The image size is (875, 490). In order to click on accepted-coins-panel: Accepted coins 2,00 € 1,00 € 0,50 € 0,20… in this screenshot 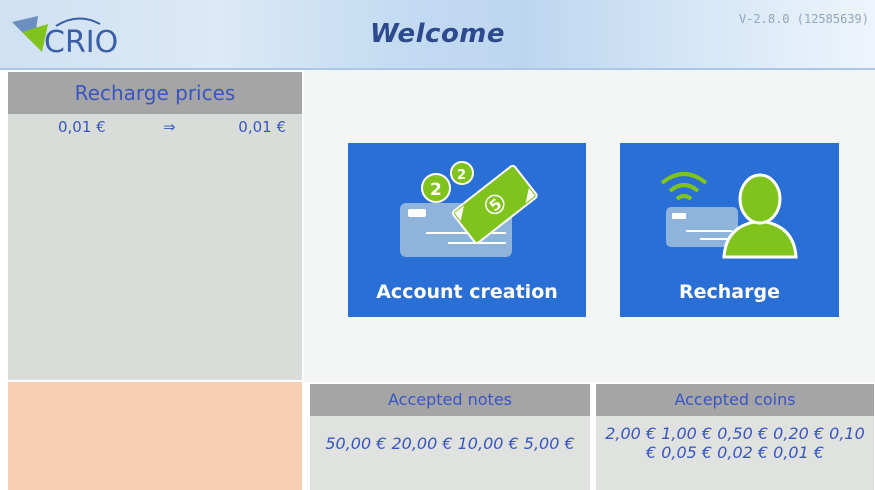, I will do `click(735, 437)`.